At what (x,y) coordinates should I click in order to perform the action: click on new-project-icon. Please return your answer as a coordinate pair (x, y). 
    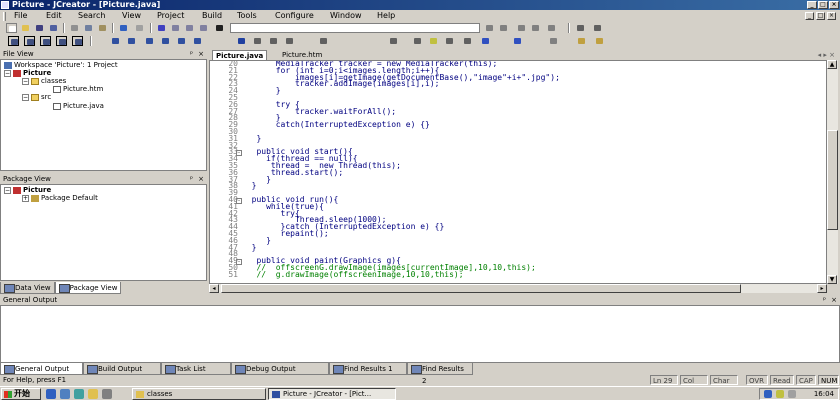
    Looking at the image, I should click on (115, 41).